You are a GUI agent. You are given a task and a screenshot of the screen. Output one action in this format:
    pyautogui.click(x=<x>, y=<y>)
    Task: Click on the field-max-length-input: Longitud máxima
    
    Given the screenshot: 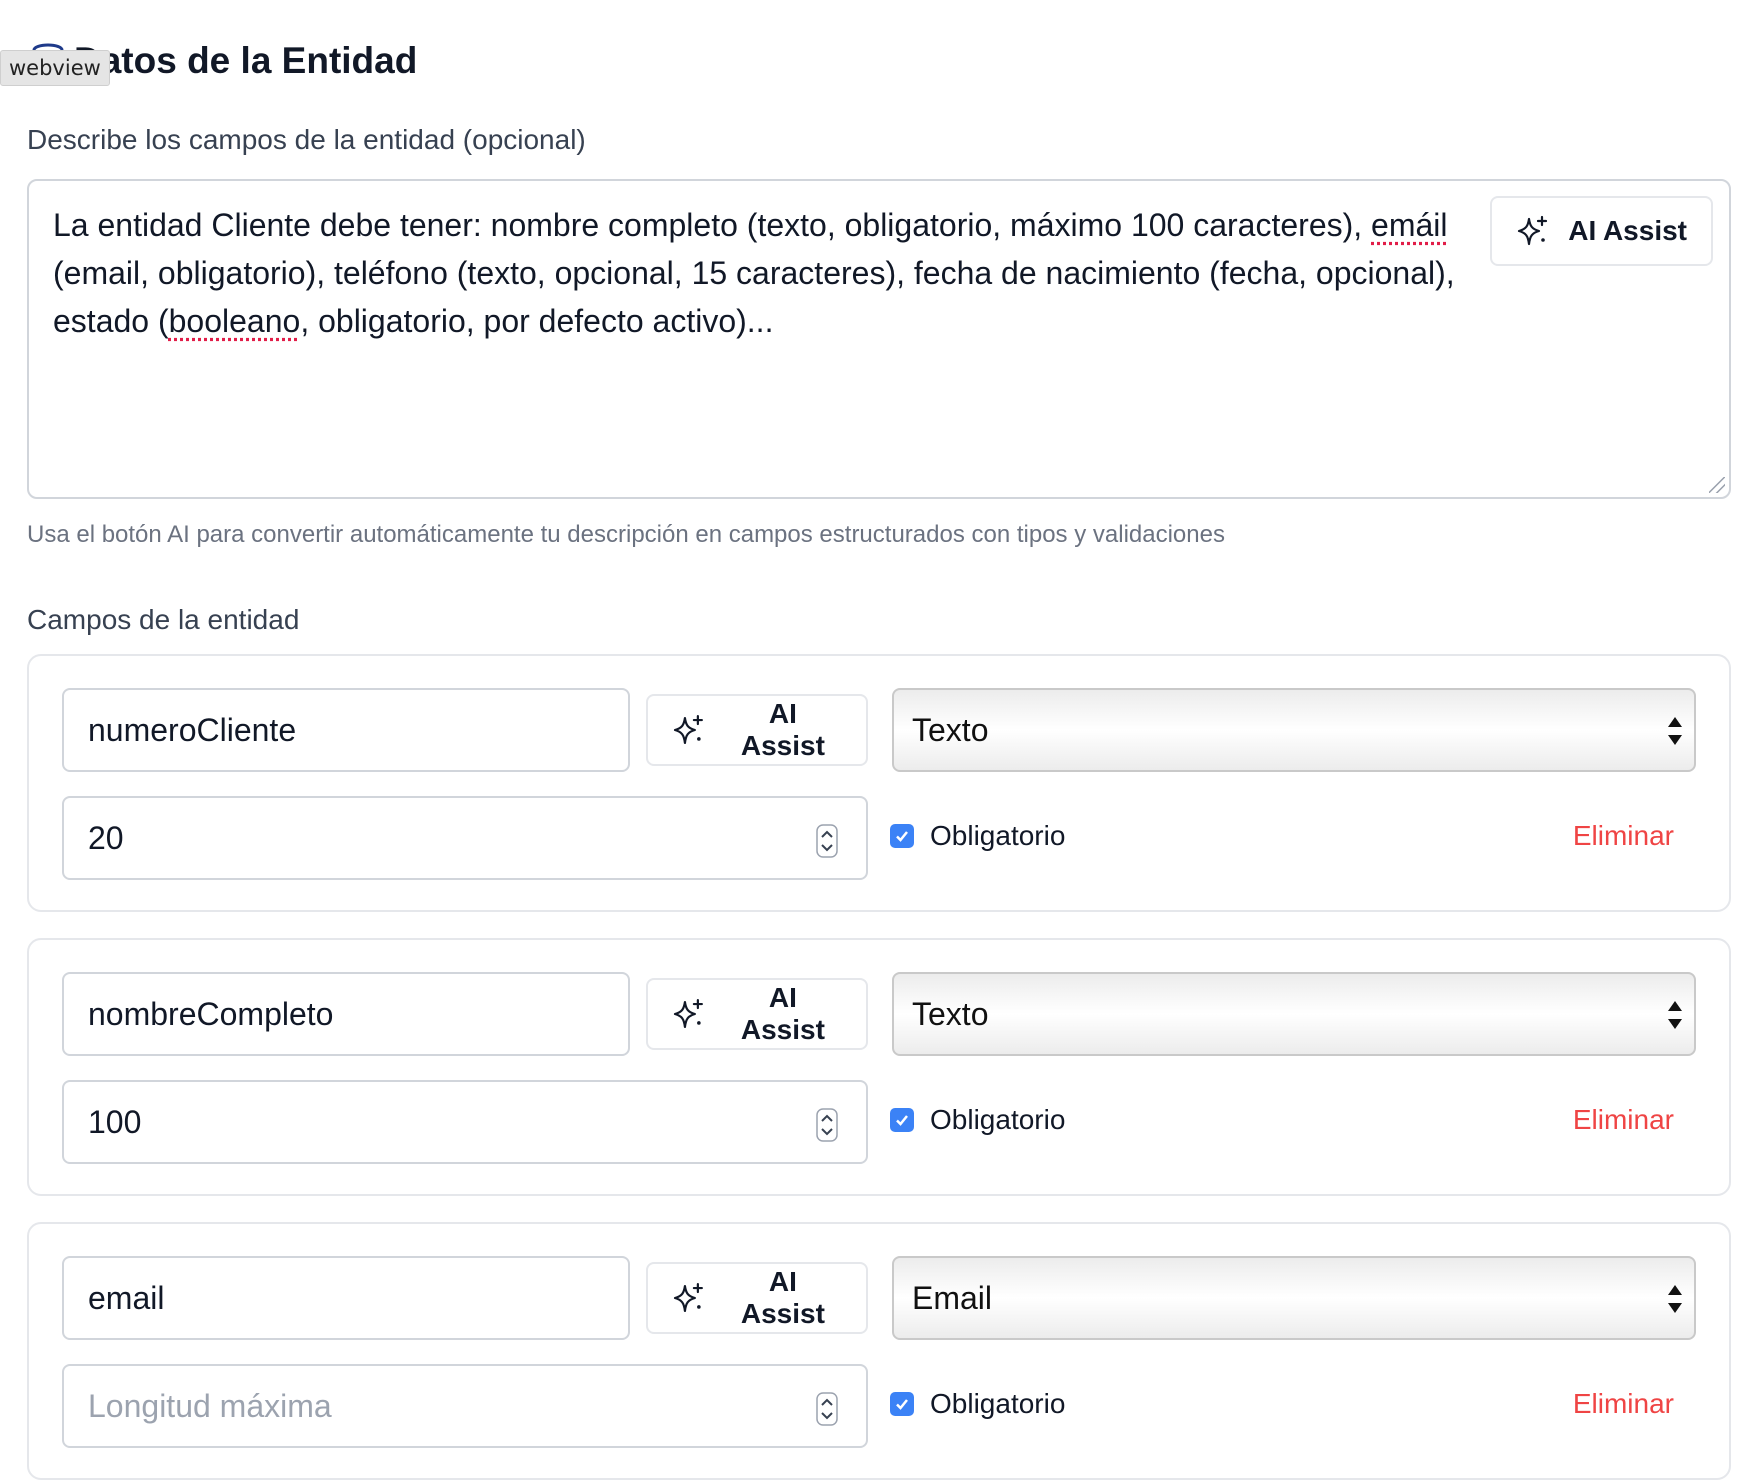 What is the action you would take?
    pyautogui.click(x=465, y=1406)
    